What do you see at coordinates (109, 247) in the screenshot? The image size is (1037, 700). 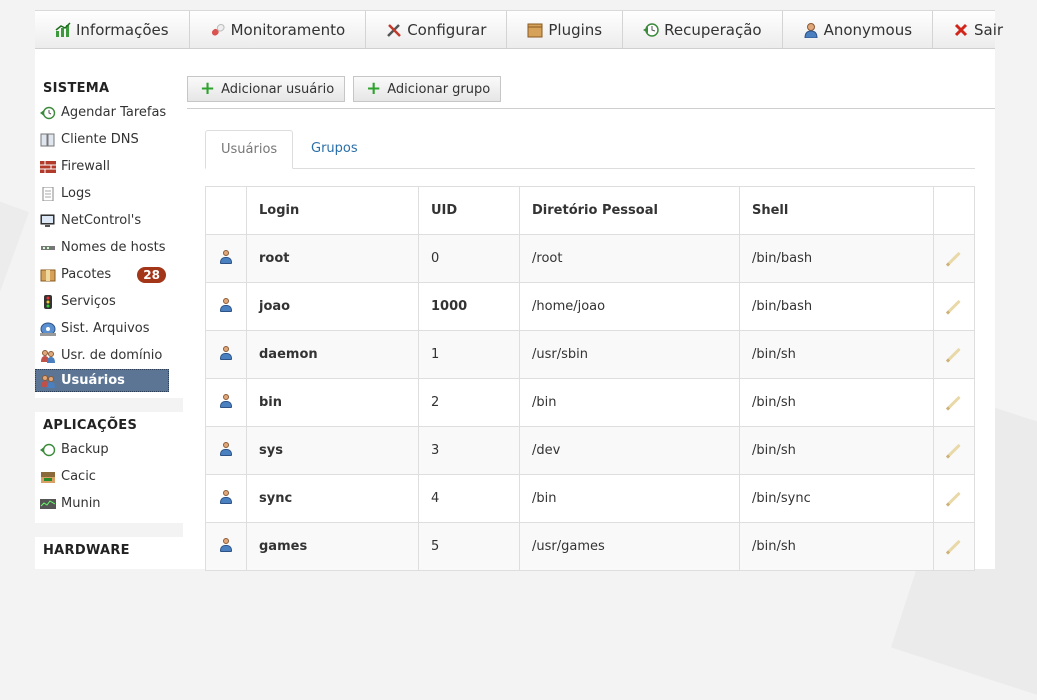 I see `sidebar-item-nomes-de-hosts: Nomes de hosts` at bounding box center [109, 247].